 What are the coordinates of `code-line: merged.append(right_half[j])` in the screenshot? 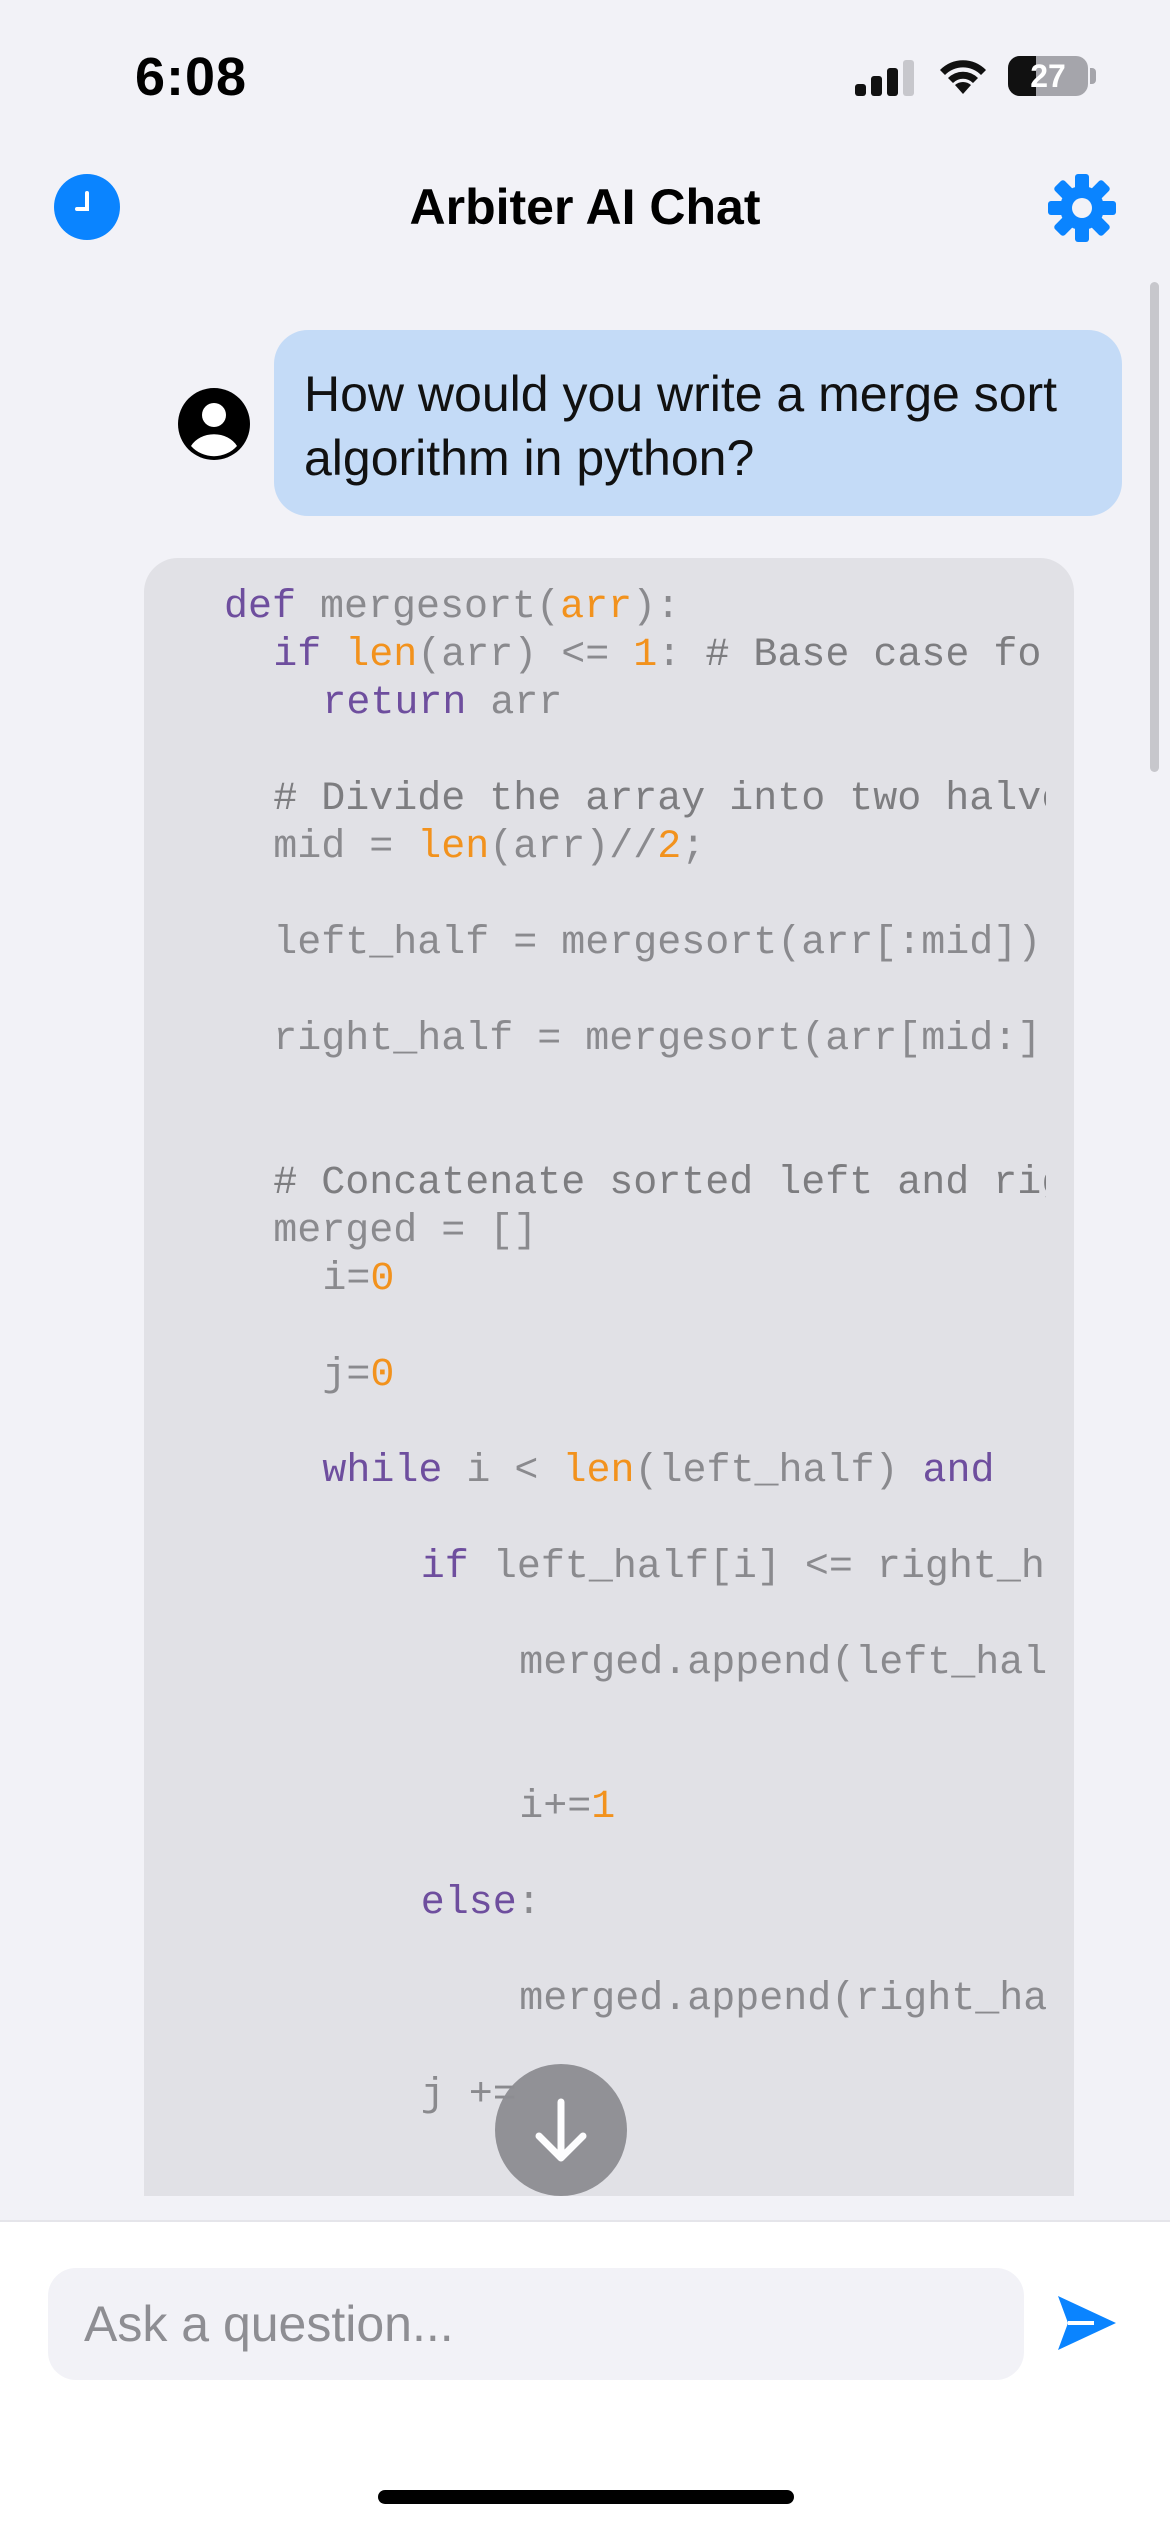 It's located at (782, 2000).